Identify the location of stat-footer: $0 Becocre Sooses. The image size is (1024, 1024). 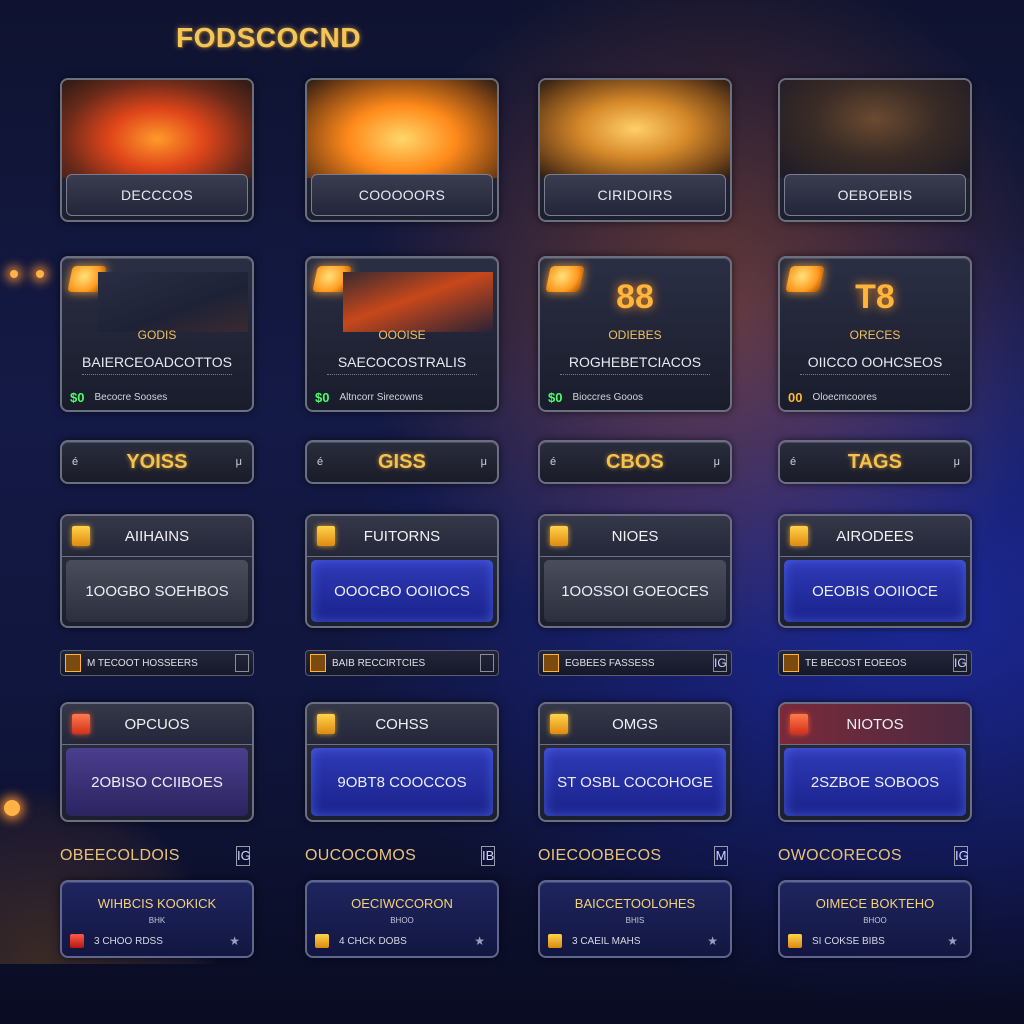
(157, 397).